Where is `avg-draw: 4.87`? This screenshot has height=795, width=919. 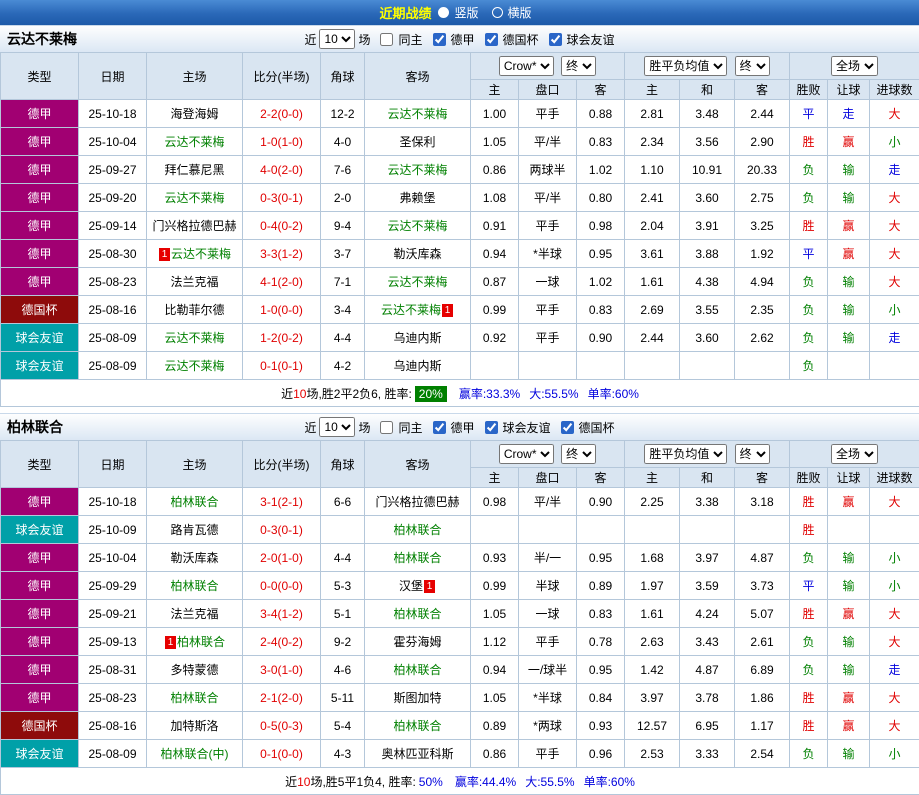 avg-draw: 4.87 is located at coordinates (707, 670).